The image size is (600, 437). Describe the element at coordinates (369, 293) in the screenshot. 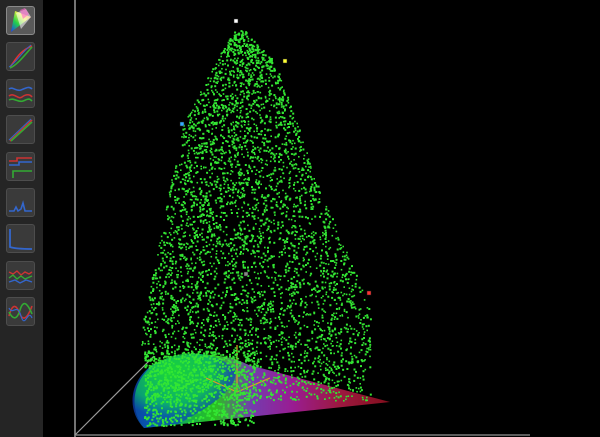

I see `red-point-marker` at that location.